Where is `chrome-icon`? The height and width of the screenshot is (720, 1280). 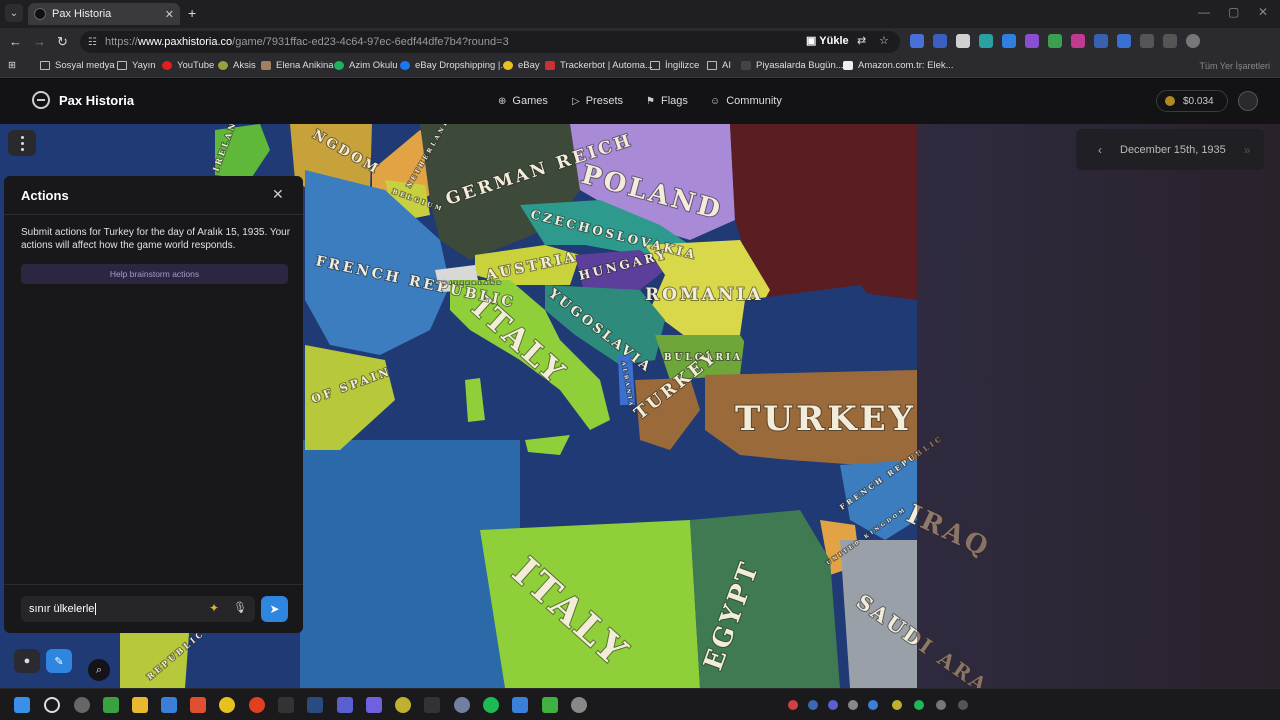
chrome-icon is located at coordinates (227, 705).